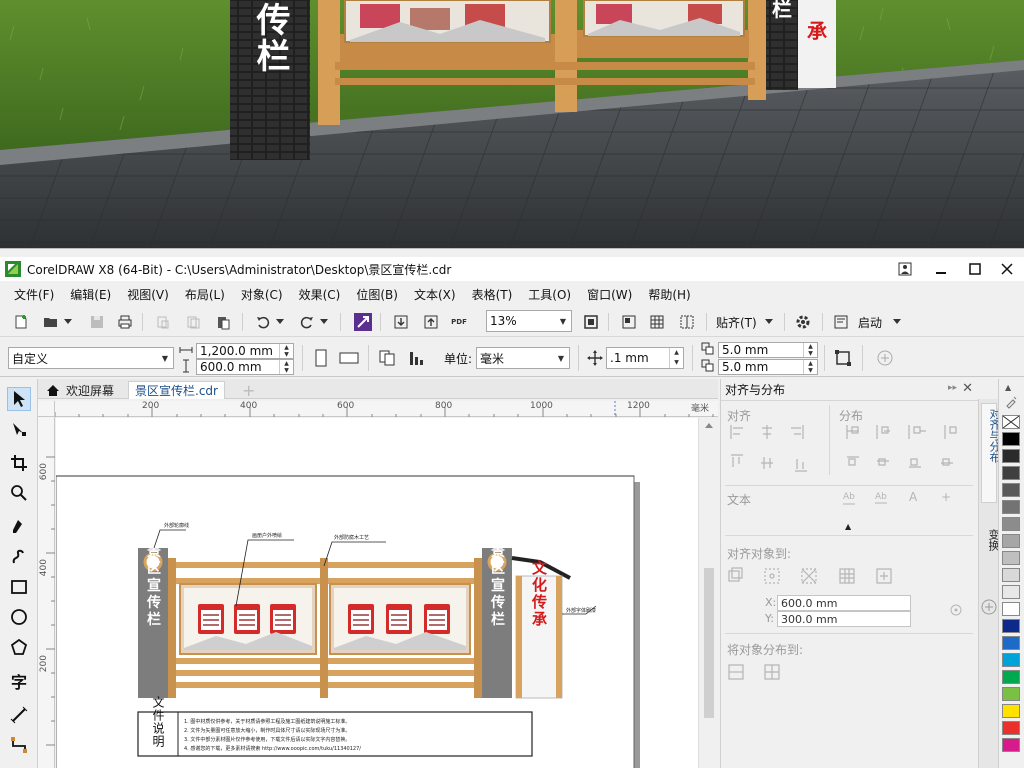 The width and height of the screenshot is (1024, 768). Describe the element at coordinates (19, 587) in the screenshot. I see `rectangle-tool-icon` at that location.